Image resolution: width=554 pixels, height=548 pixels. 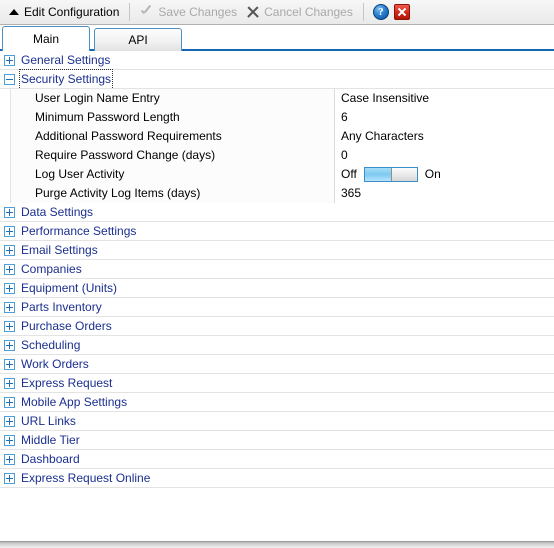 I want to click on setting-label: Minimum Password Length, so click(x=173, y=117).